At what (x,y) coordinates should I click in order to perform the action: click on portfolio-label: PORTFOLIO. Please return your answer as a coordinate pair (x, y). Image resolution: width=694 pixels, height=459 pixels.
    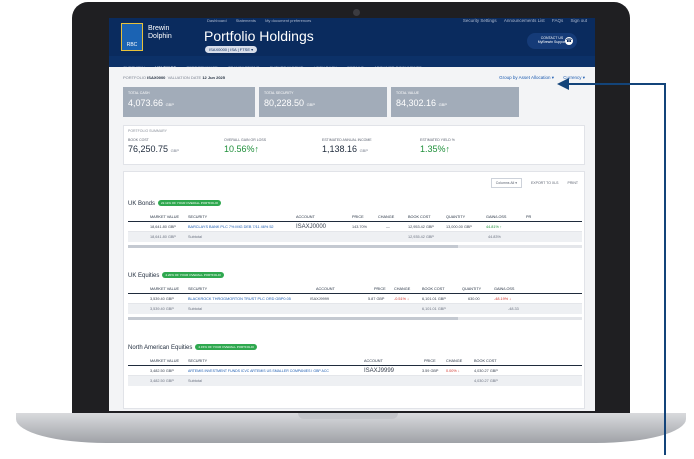
    Looking at the image, I should click on (135, 77).